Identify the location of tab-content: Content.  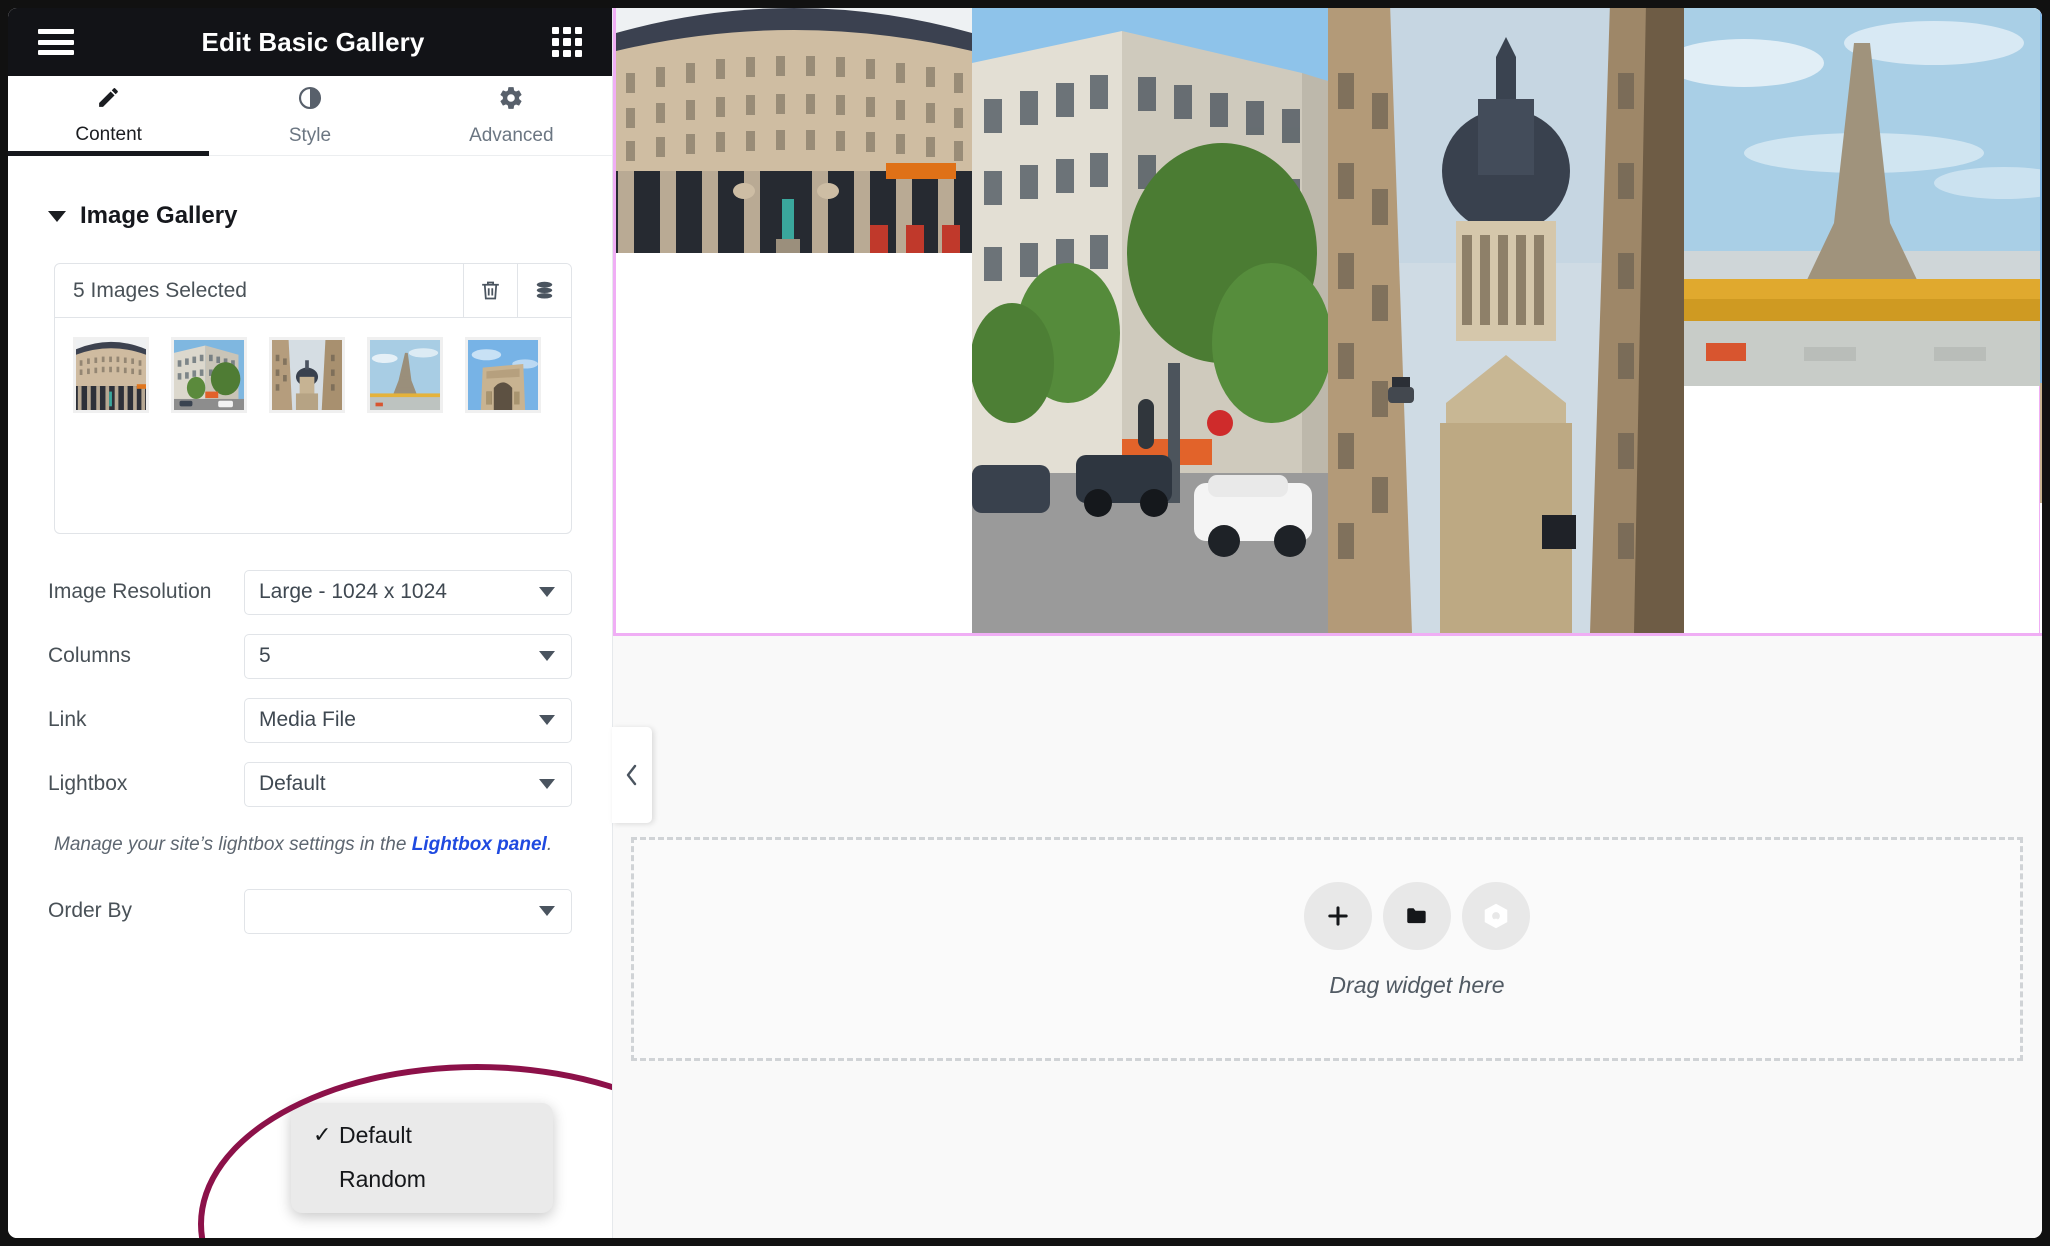
(109, 116).